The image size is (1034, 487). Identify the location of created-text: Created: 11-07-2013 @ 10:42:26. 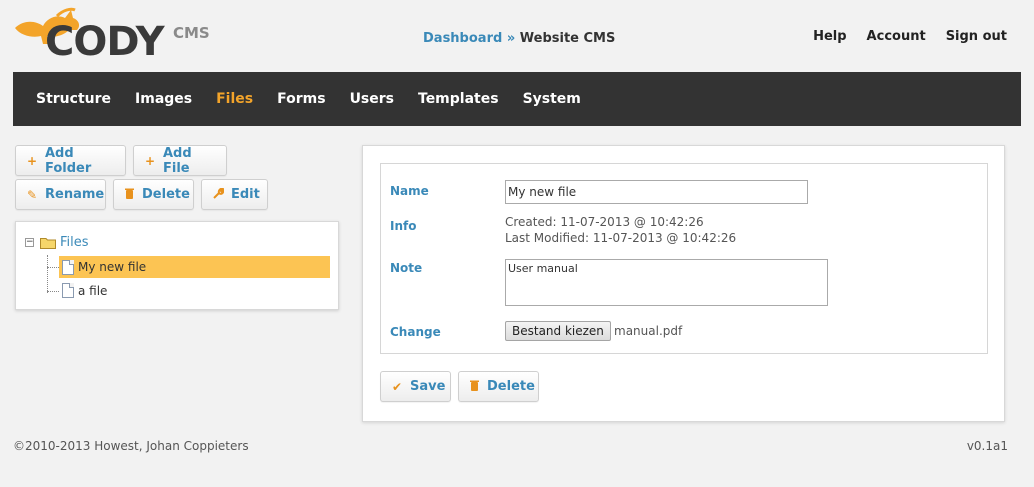
(604, 222).